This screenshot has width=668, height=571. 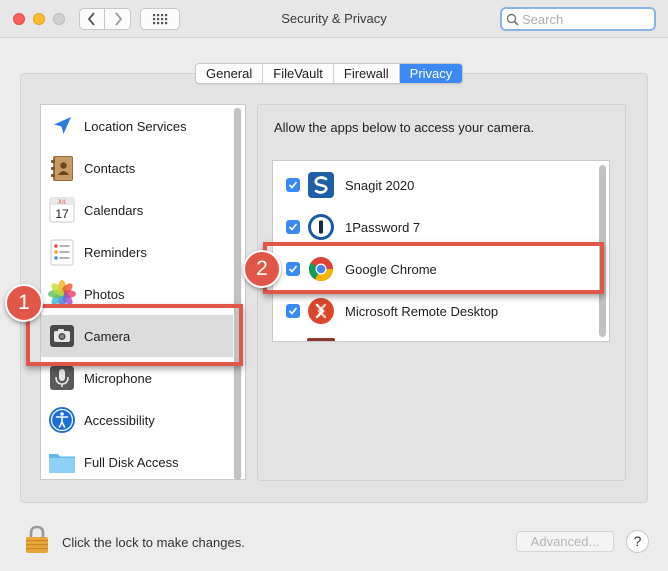 I want to click on camera-highlight-box, so click(x=134, y=335).